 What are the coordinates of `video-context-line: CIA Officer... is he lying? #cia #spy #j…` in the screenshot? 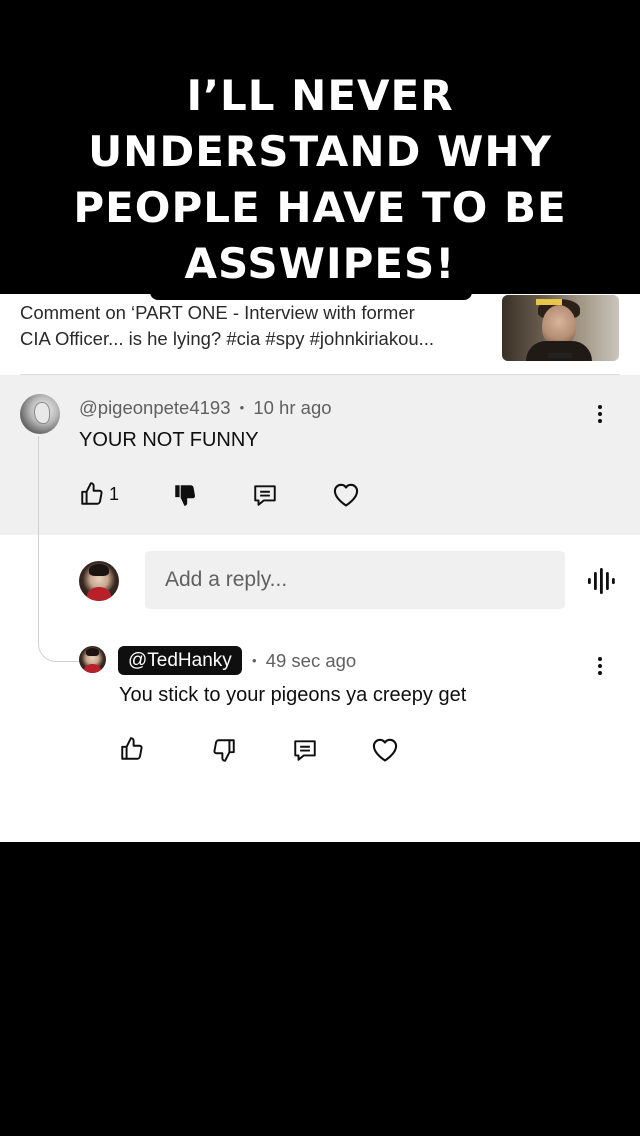 It's located at (227, 338).